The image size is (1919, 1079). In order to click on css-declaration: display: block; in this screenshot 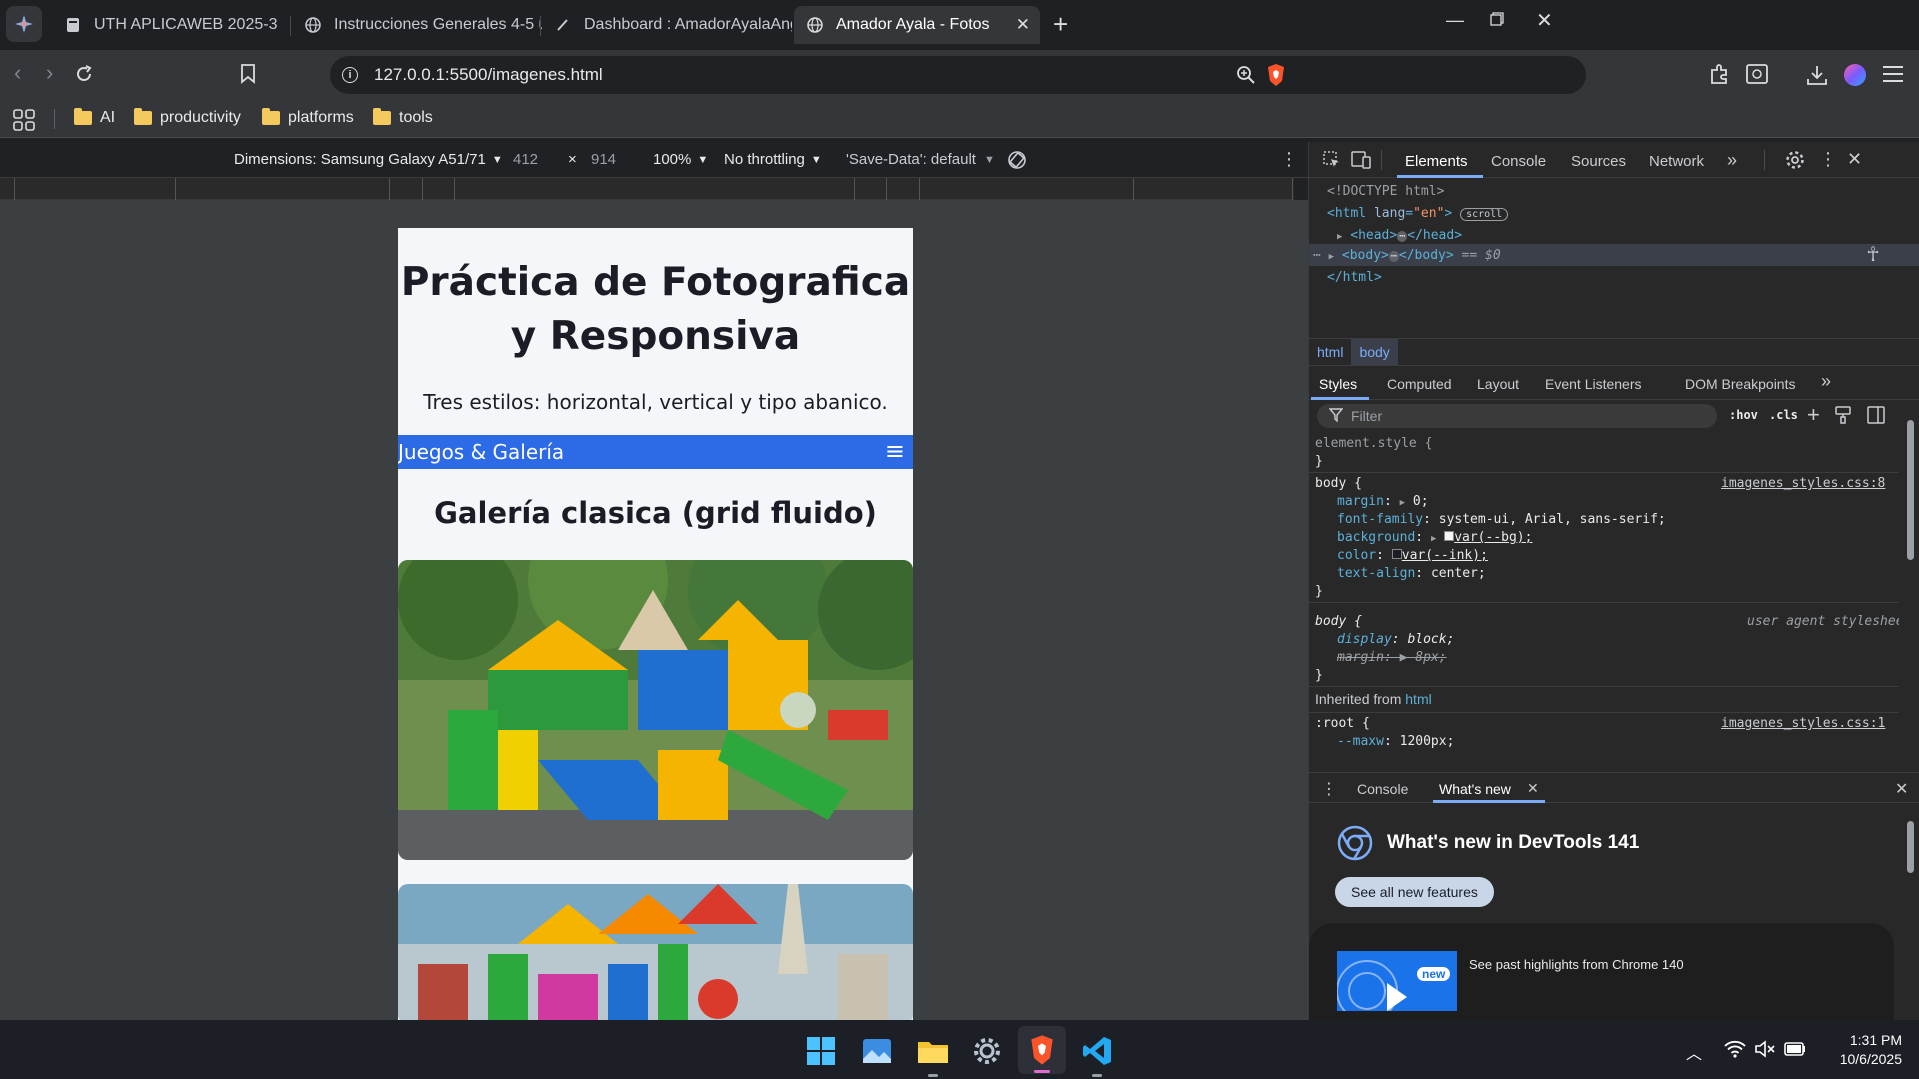, I will do `click(1395, 639)`.